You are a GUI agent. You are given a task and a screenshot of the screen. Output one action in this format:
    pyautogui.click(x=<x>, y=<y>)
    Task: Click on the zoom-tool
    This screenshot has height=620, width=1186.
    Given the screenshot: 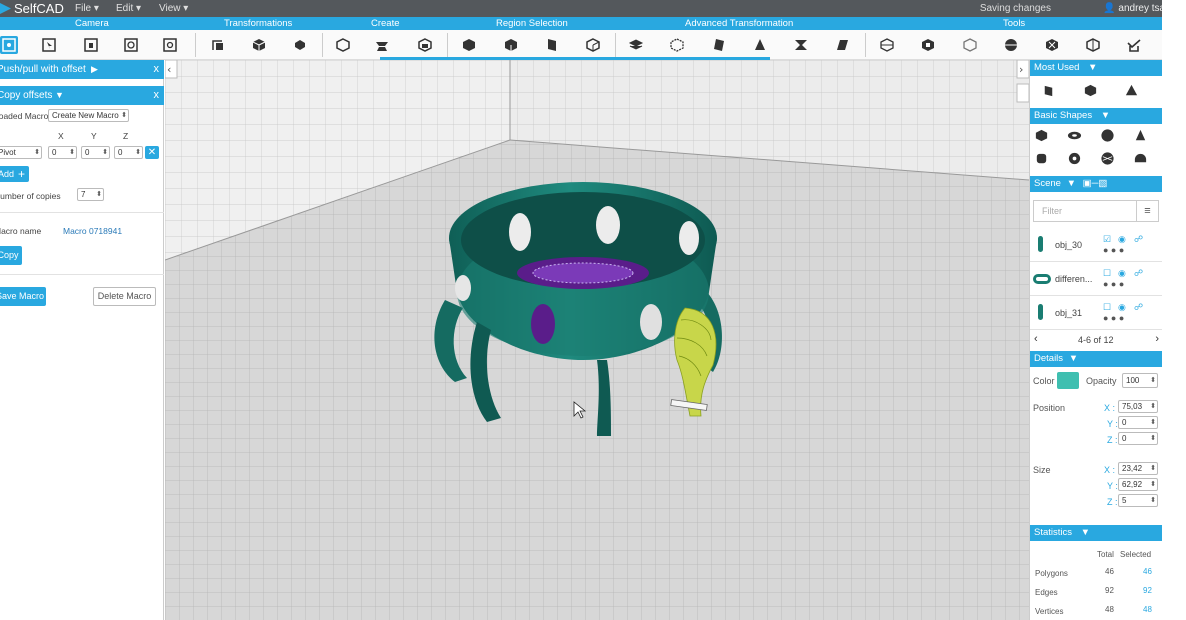 What is the action you would take?
    pyautogui.click(x=170, y=45)
    